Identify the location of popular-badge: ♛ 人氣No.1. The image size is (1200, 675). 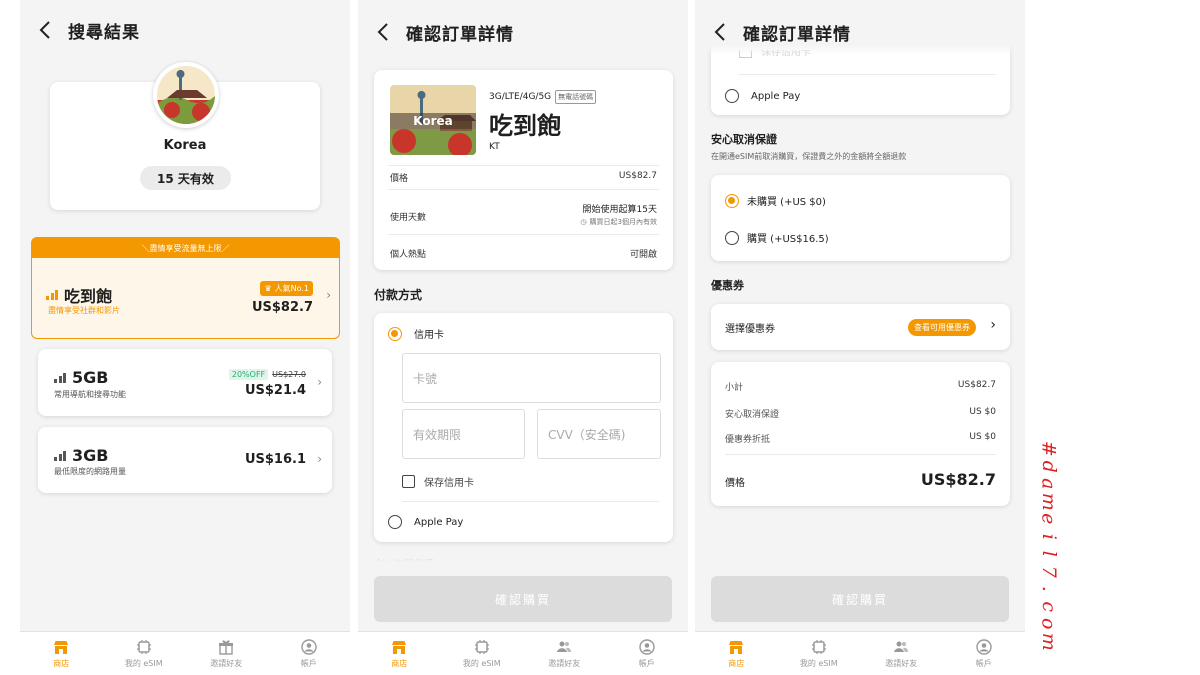
(286, 288).